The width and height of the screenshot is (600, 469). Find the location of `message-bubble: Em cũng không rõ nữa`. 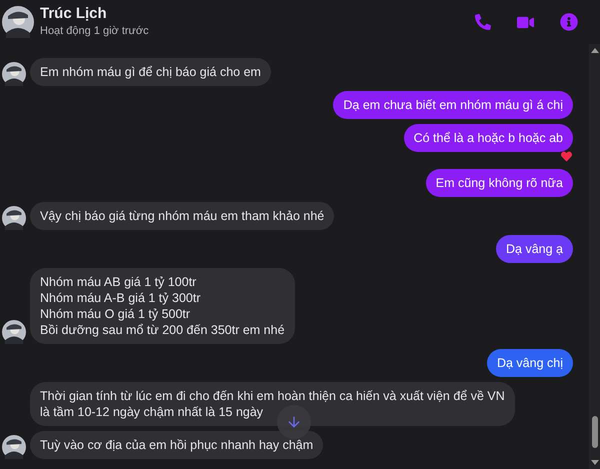

message-bubble: Em cũng không rõ nữa is located at coordinates (499, 183).